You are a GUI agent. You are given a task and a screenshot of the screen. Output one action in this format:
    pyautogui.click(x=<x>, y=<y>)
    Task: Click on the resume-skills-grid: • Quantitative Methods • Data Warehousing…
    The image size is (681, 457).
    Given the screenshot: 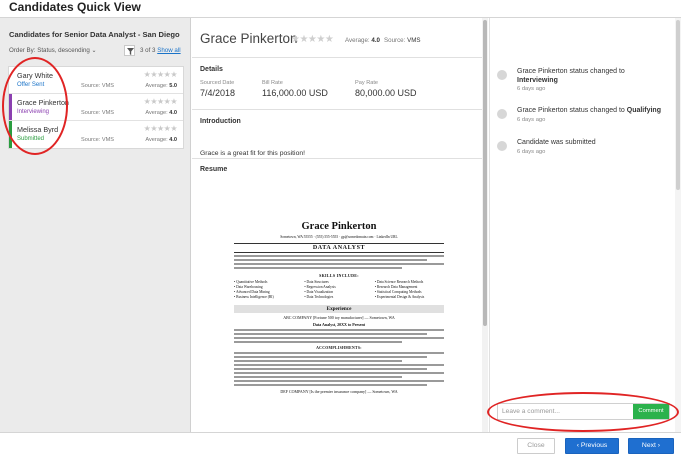 What is the action you would take?
    pyautogui.click(x=339, y=290)
    